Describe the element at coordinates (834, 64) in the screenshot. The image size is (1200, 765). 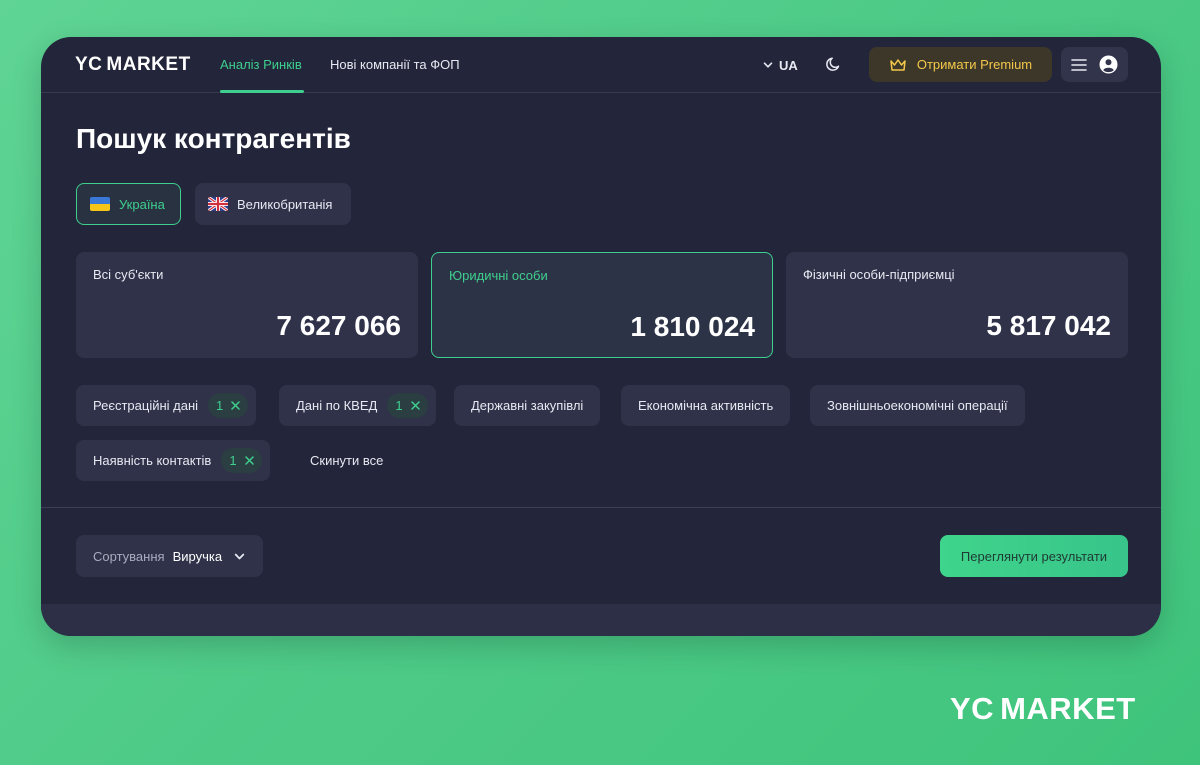
I see `moon-icon` at that location.